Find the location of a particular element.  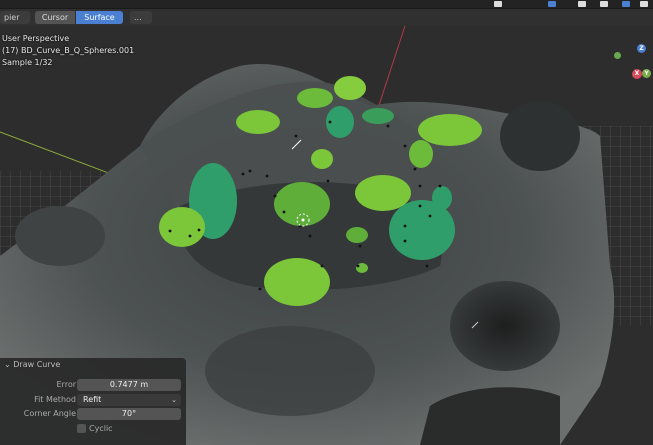

tool-settings-bar: pier Cursor Surface ... ⌄ is located at coordinates (326, 22).